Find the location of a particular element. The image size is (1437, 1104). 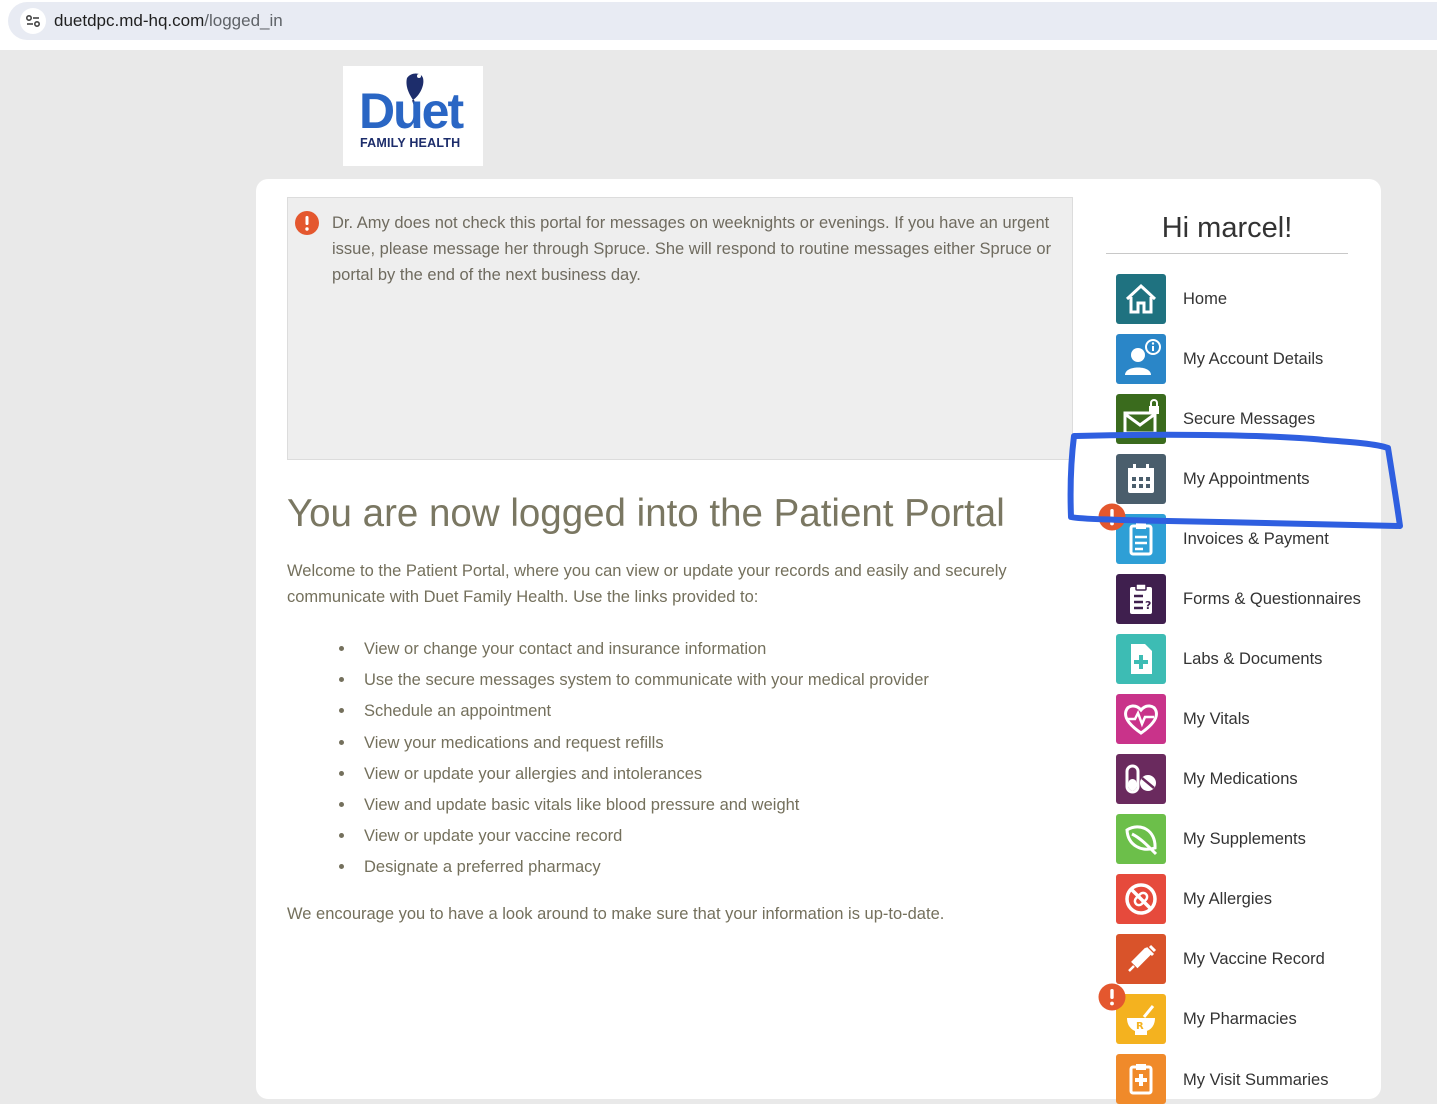

logo-word: Duet is located at coordinates (411, 111).